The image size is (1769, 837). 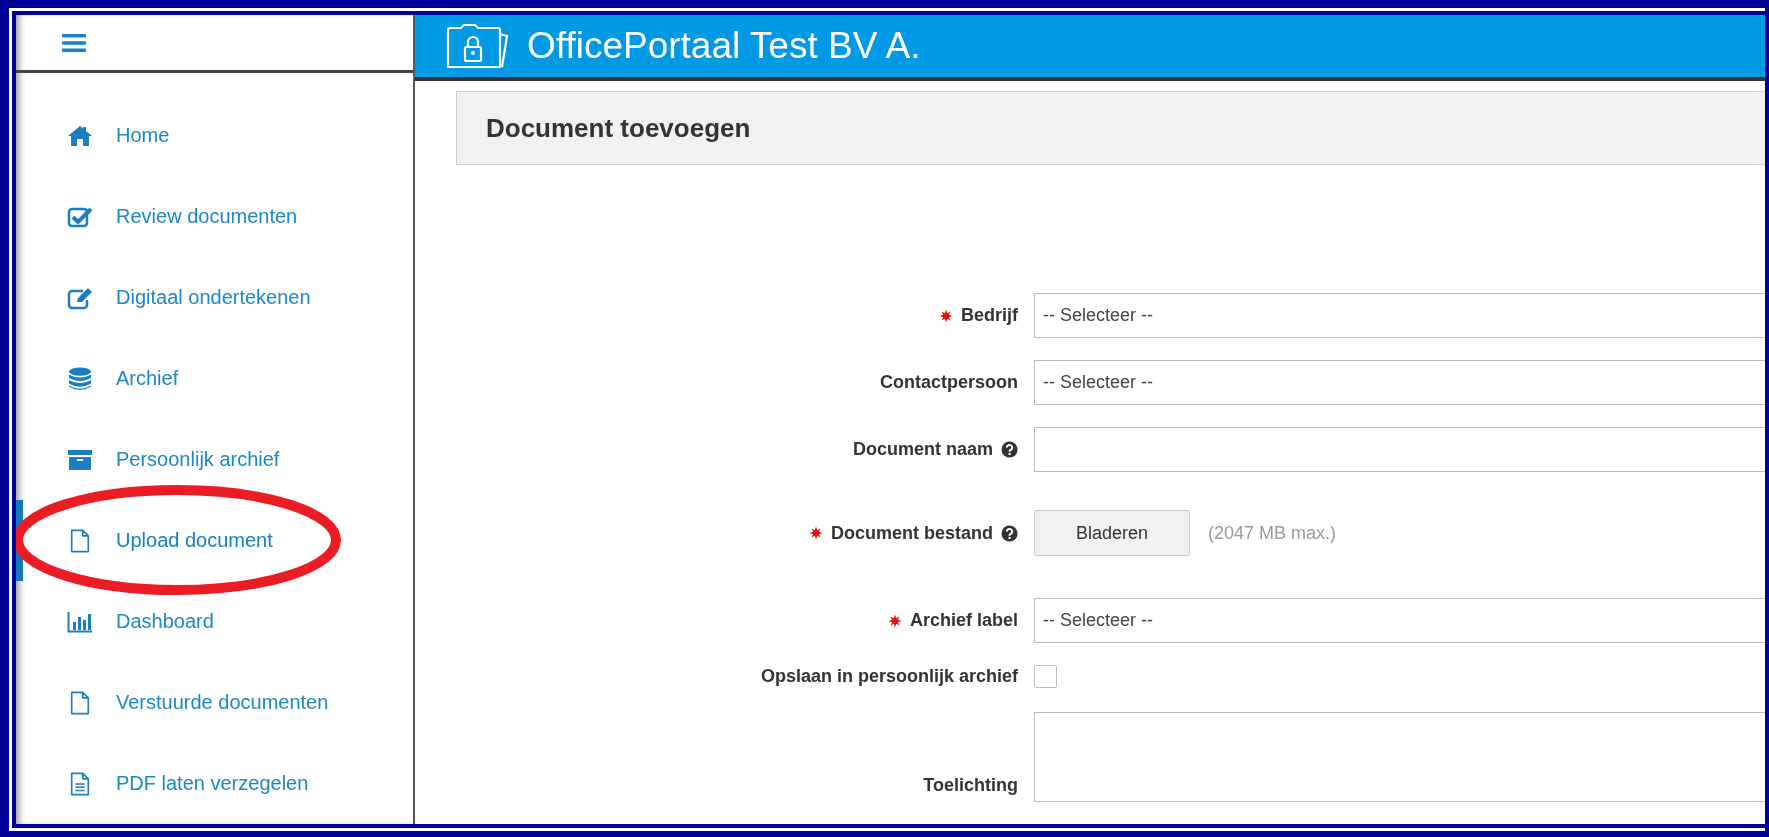 What do you see at coordinates (214, 378) in the screenshot?
I see `sidebar-item: Archief` at bounding box center [214, 378].